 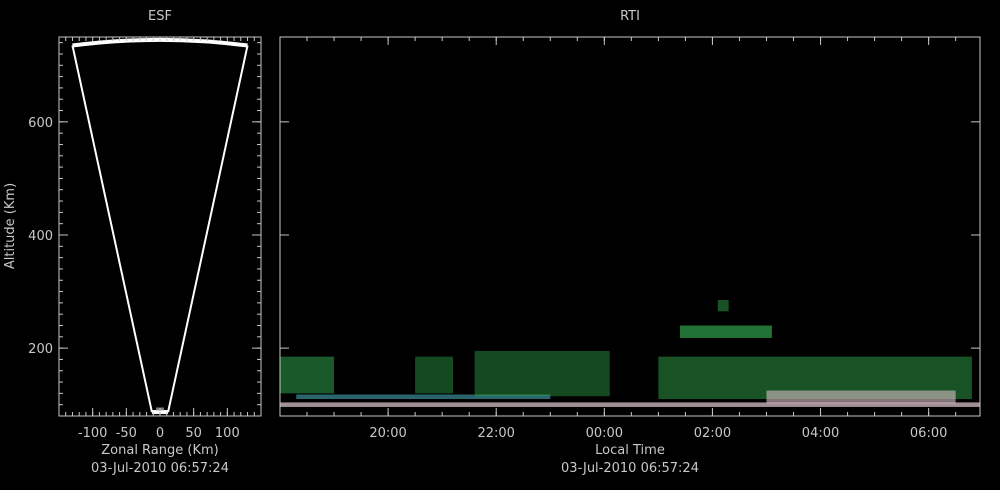 I want to click on esf-beam-right-edge, so click(x=208, y=229).